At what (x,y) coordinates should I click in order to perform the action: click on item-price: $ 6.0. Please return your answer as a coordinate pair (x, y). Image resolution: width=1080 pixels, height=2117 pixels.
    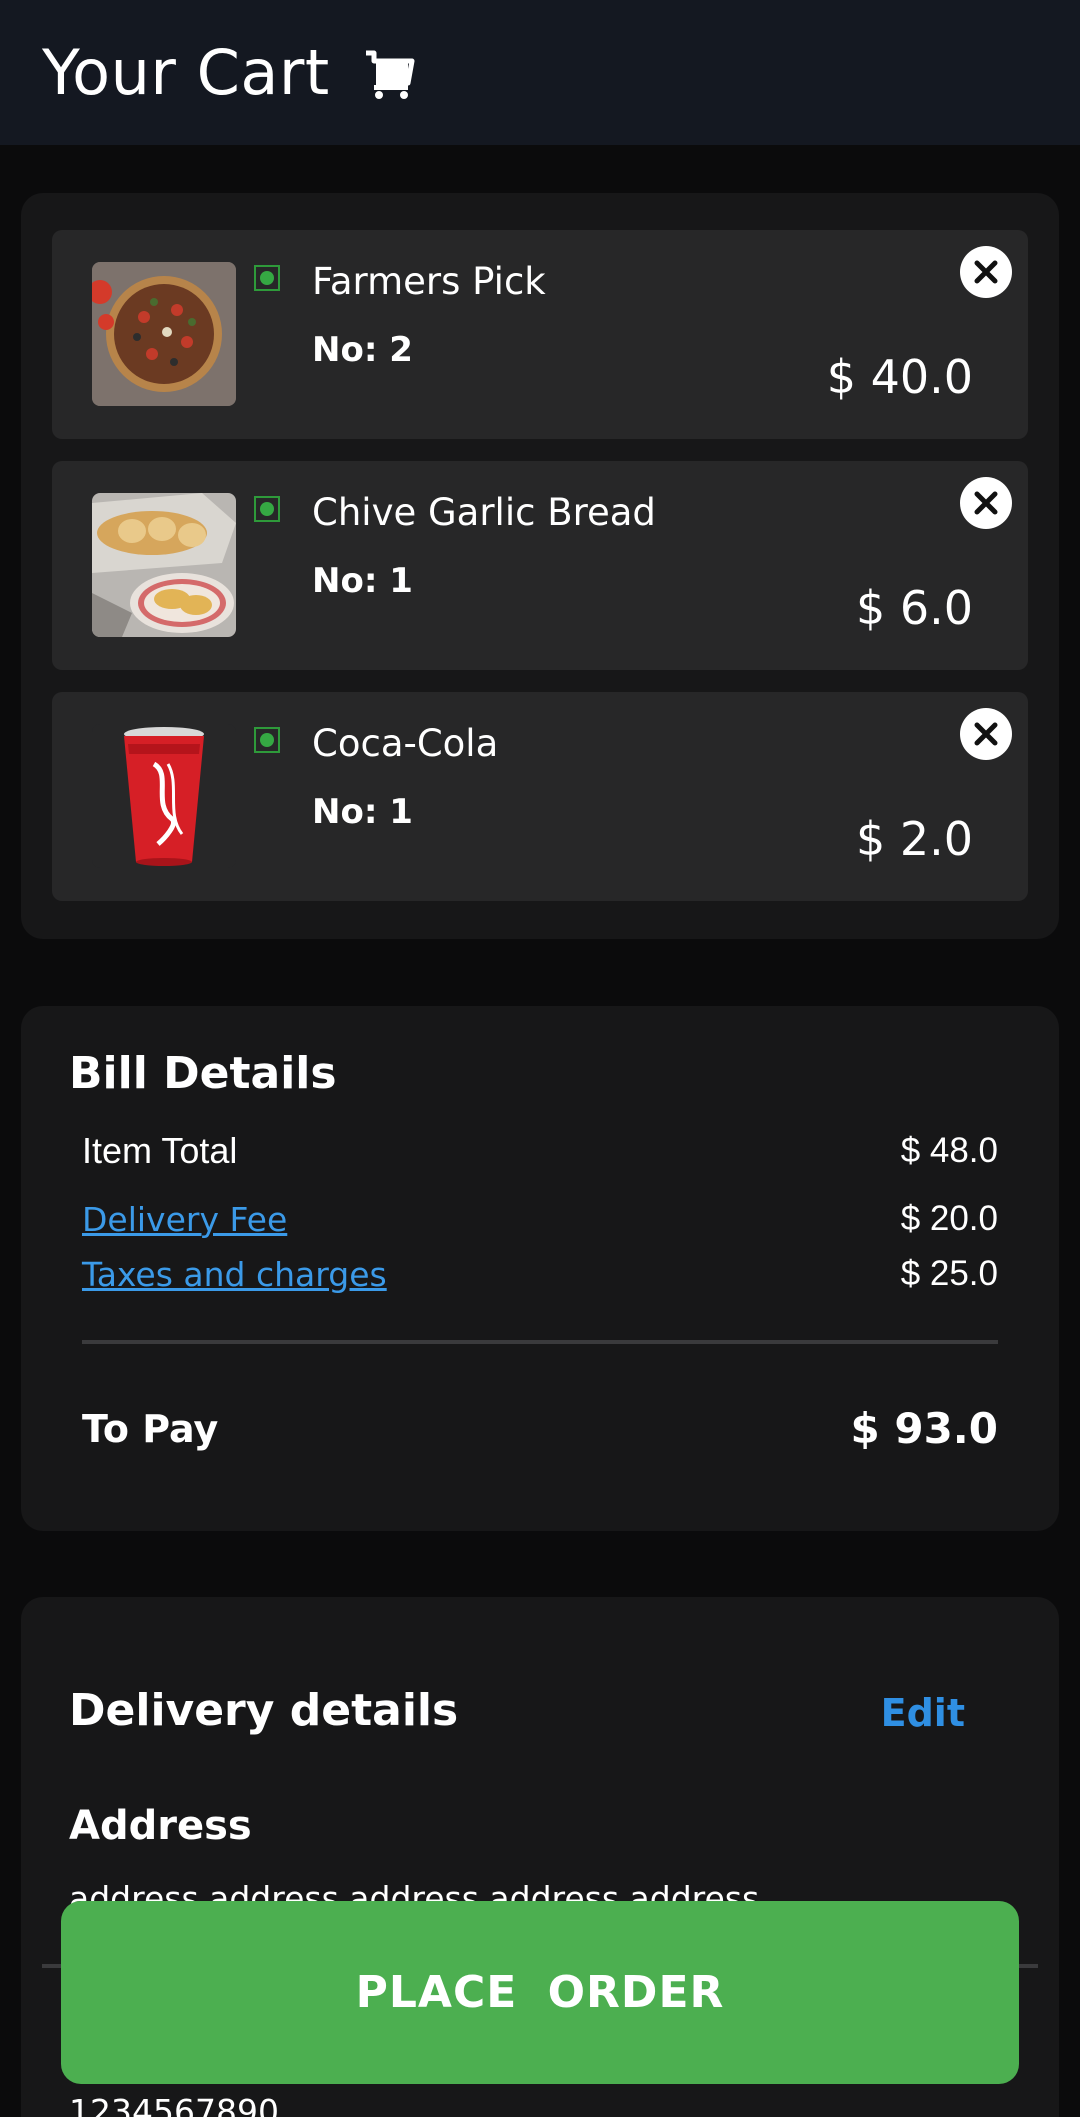
    Looking at the image, I should click on (914, 608).